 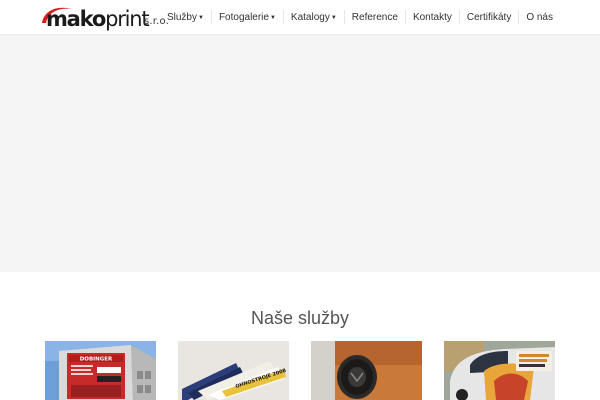 I want to click on logo-print-text: print, so click(x=127, y=19).